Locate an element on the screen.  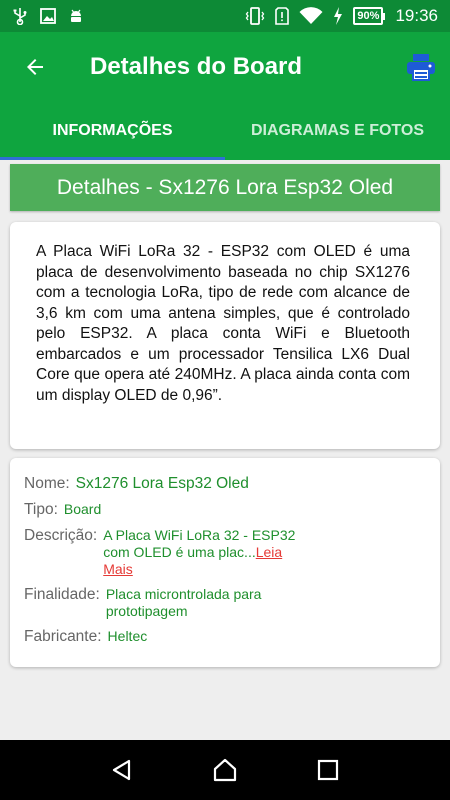
print-button is located at coordinates (421, 67).